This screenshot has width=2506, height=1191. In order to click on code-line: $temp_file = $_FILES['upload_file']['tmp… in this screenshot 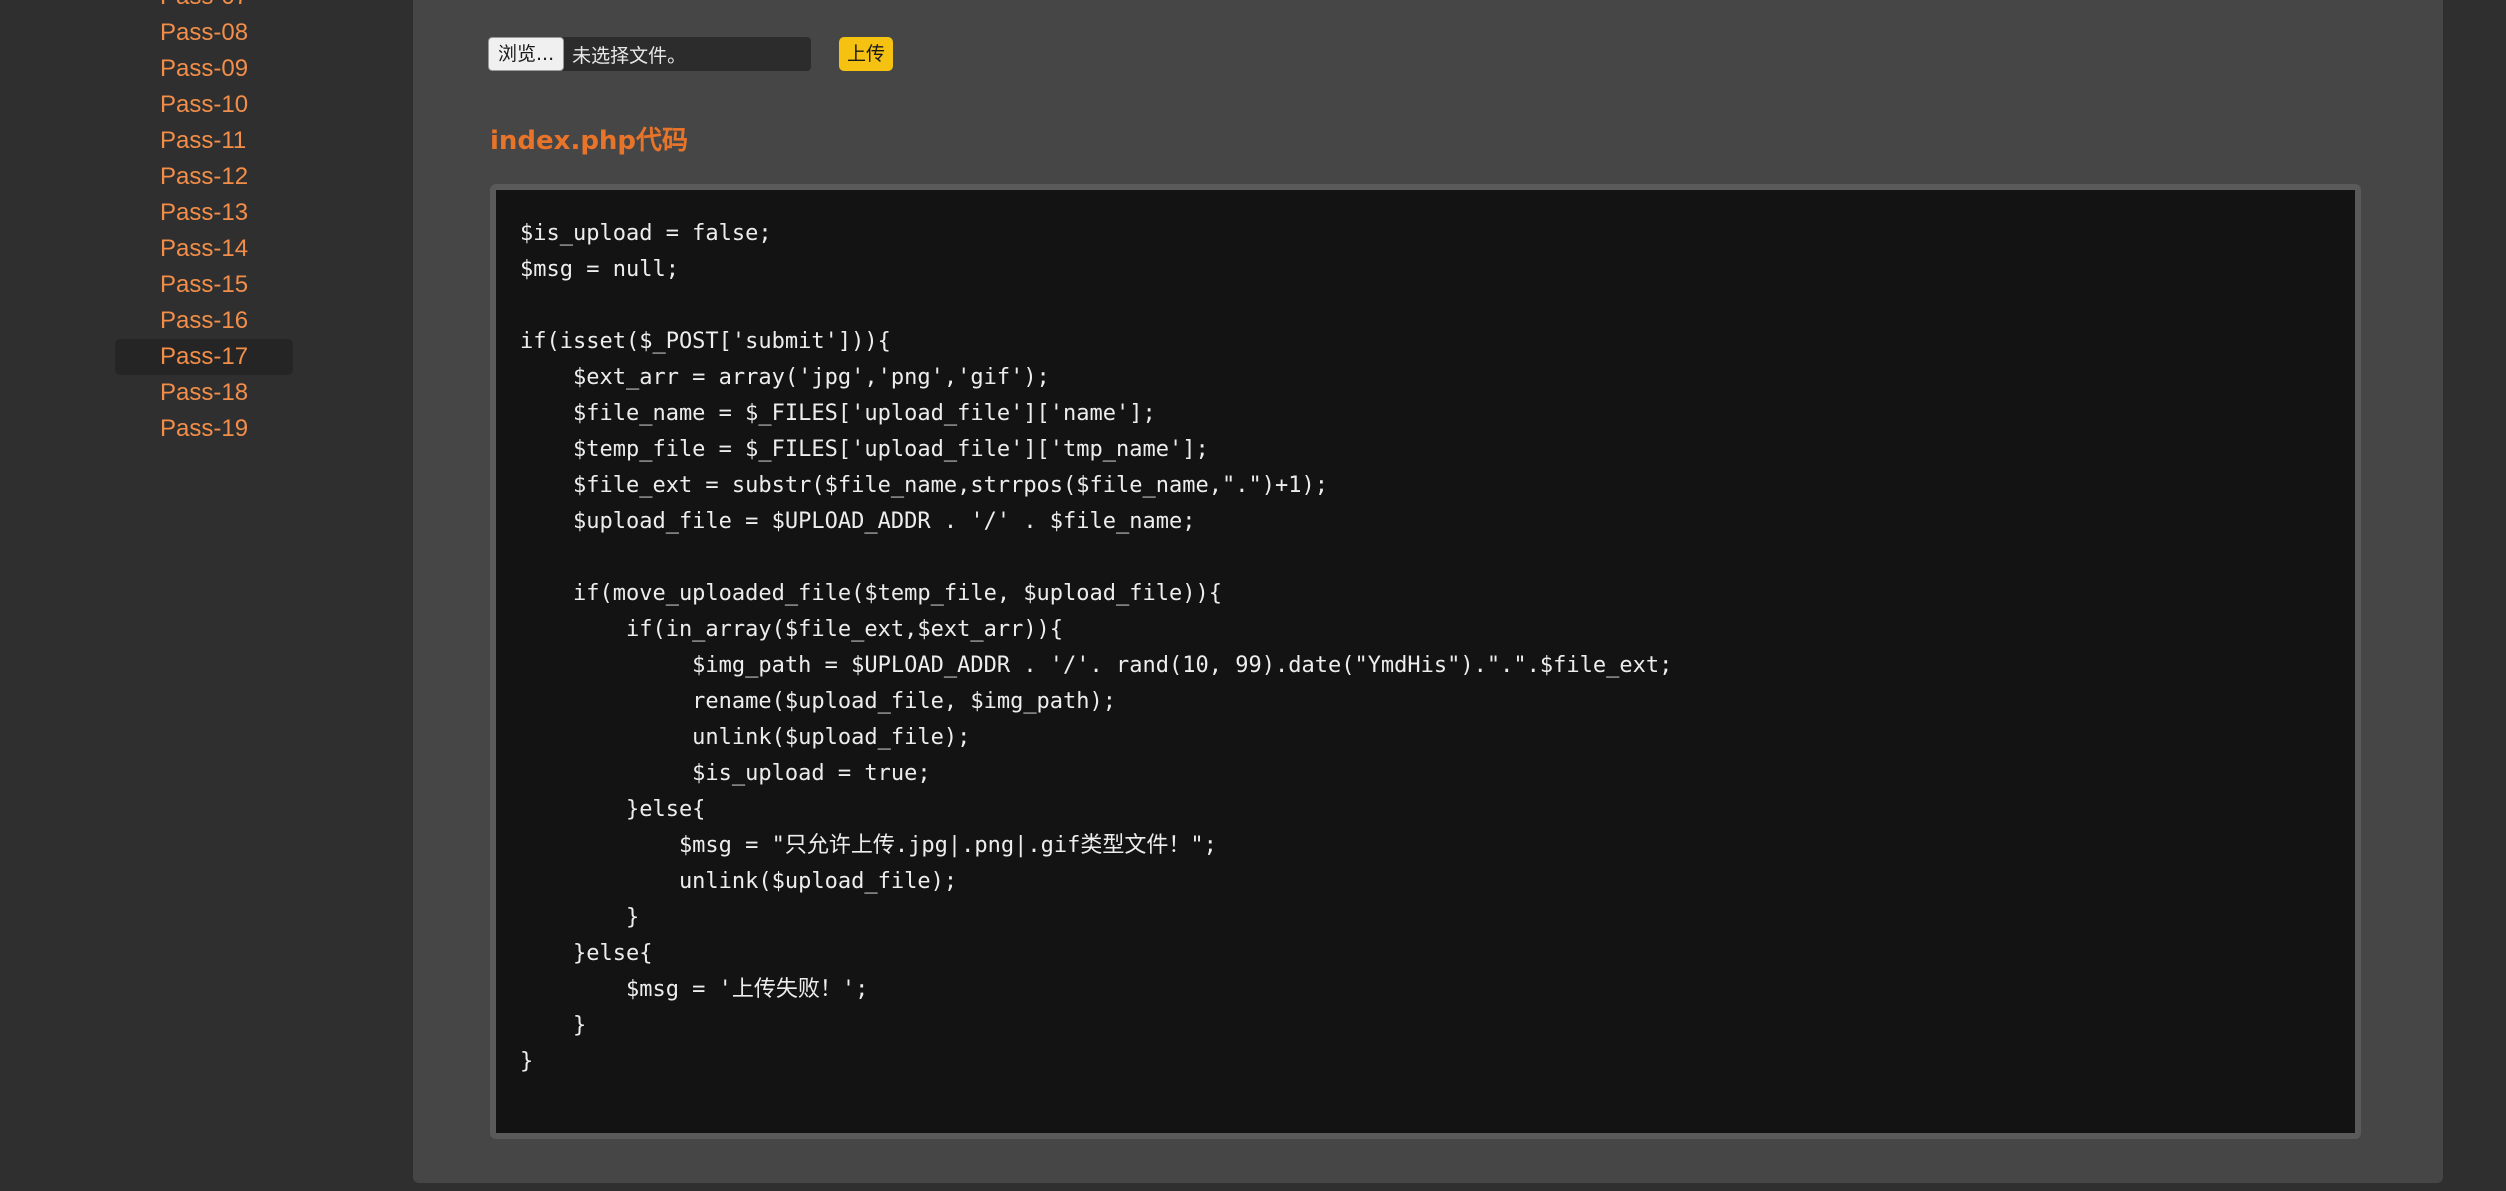, I will do `click(864, 449)`.